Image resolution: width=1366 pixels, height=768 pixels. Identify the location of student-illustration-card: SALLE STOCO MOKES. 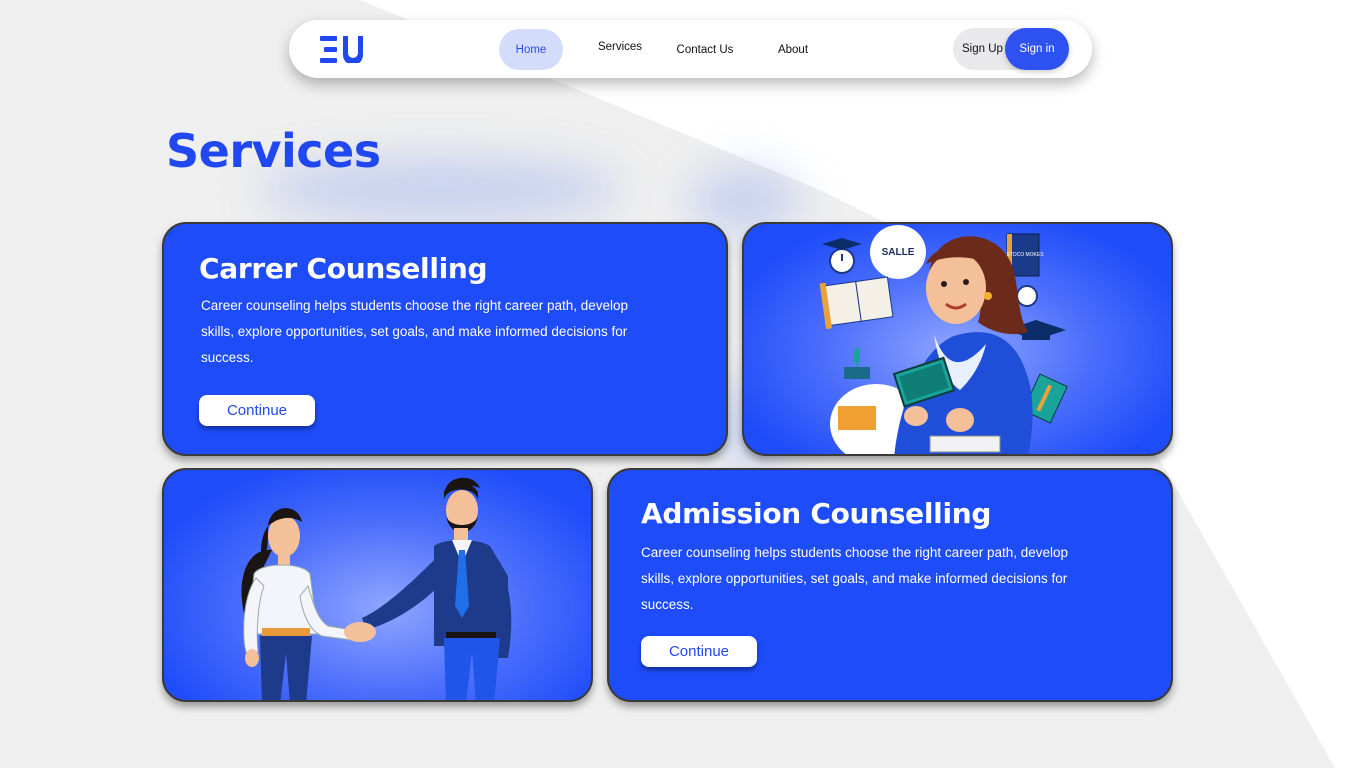
(957, 339).